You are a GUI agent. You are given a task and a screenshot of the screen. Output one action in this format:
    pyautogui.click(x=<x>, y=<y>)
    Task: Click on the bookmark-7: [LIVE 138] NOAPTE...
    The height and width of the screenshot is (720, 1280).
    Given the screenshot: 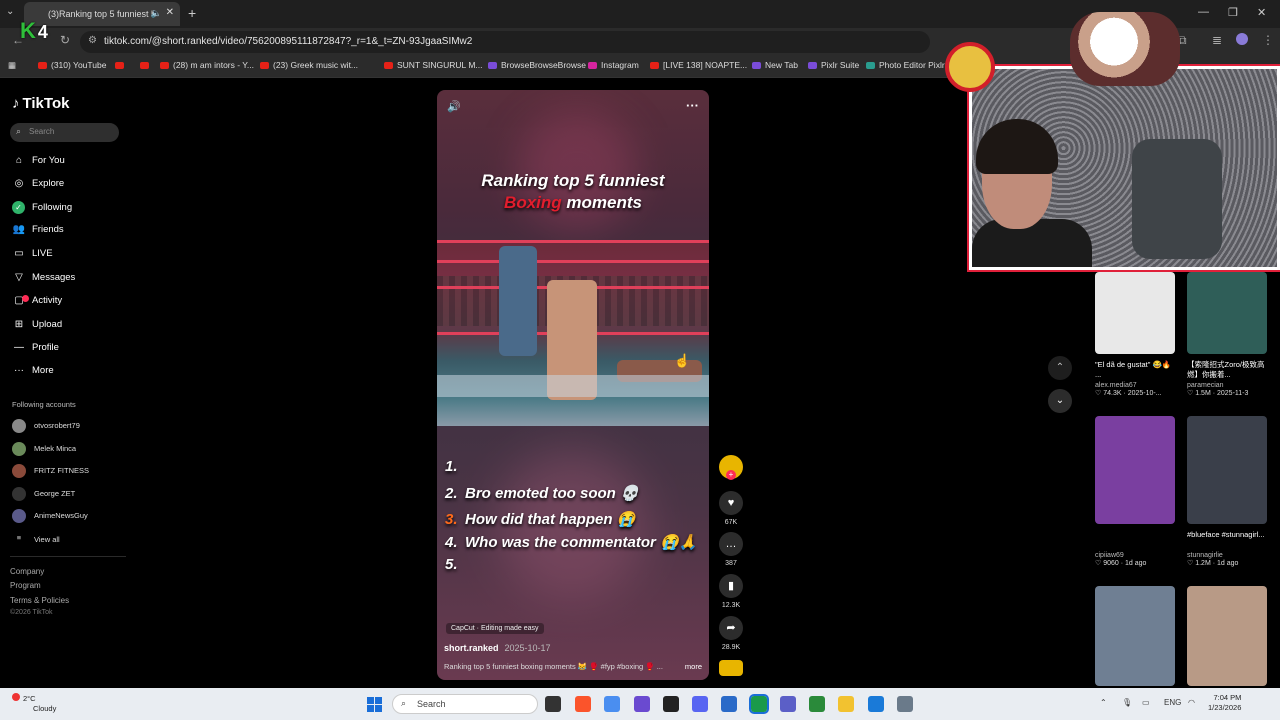 What is the action you would take?
    pyautogui.click(x=698, y=65)
    